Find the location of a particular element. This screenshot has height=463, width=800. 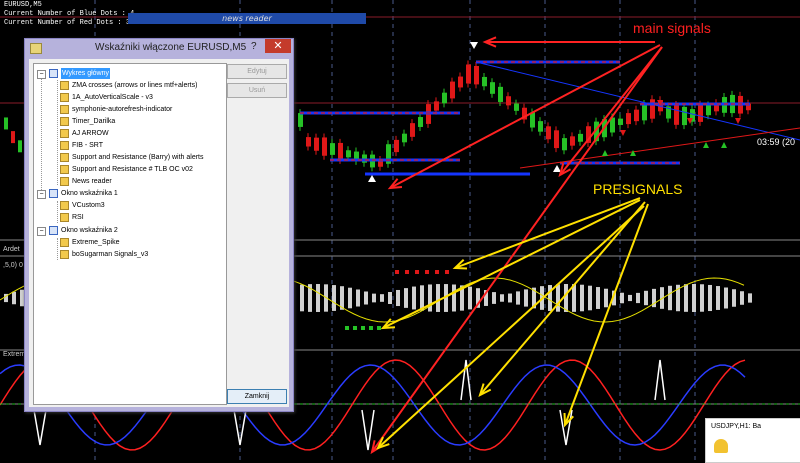

edit-button: Edytuj is located at coordinates (257, 71).